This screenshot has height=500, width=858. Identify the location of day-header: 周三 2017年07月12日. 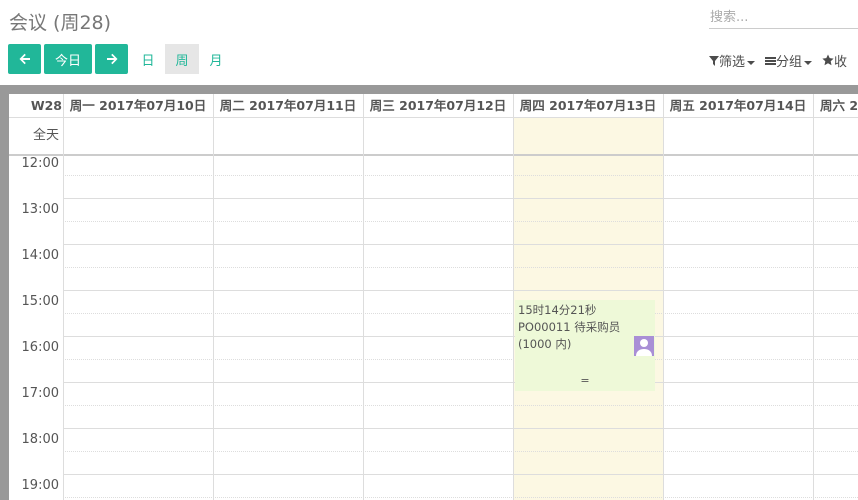
(438, 105).